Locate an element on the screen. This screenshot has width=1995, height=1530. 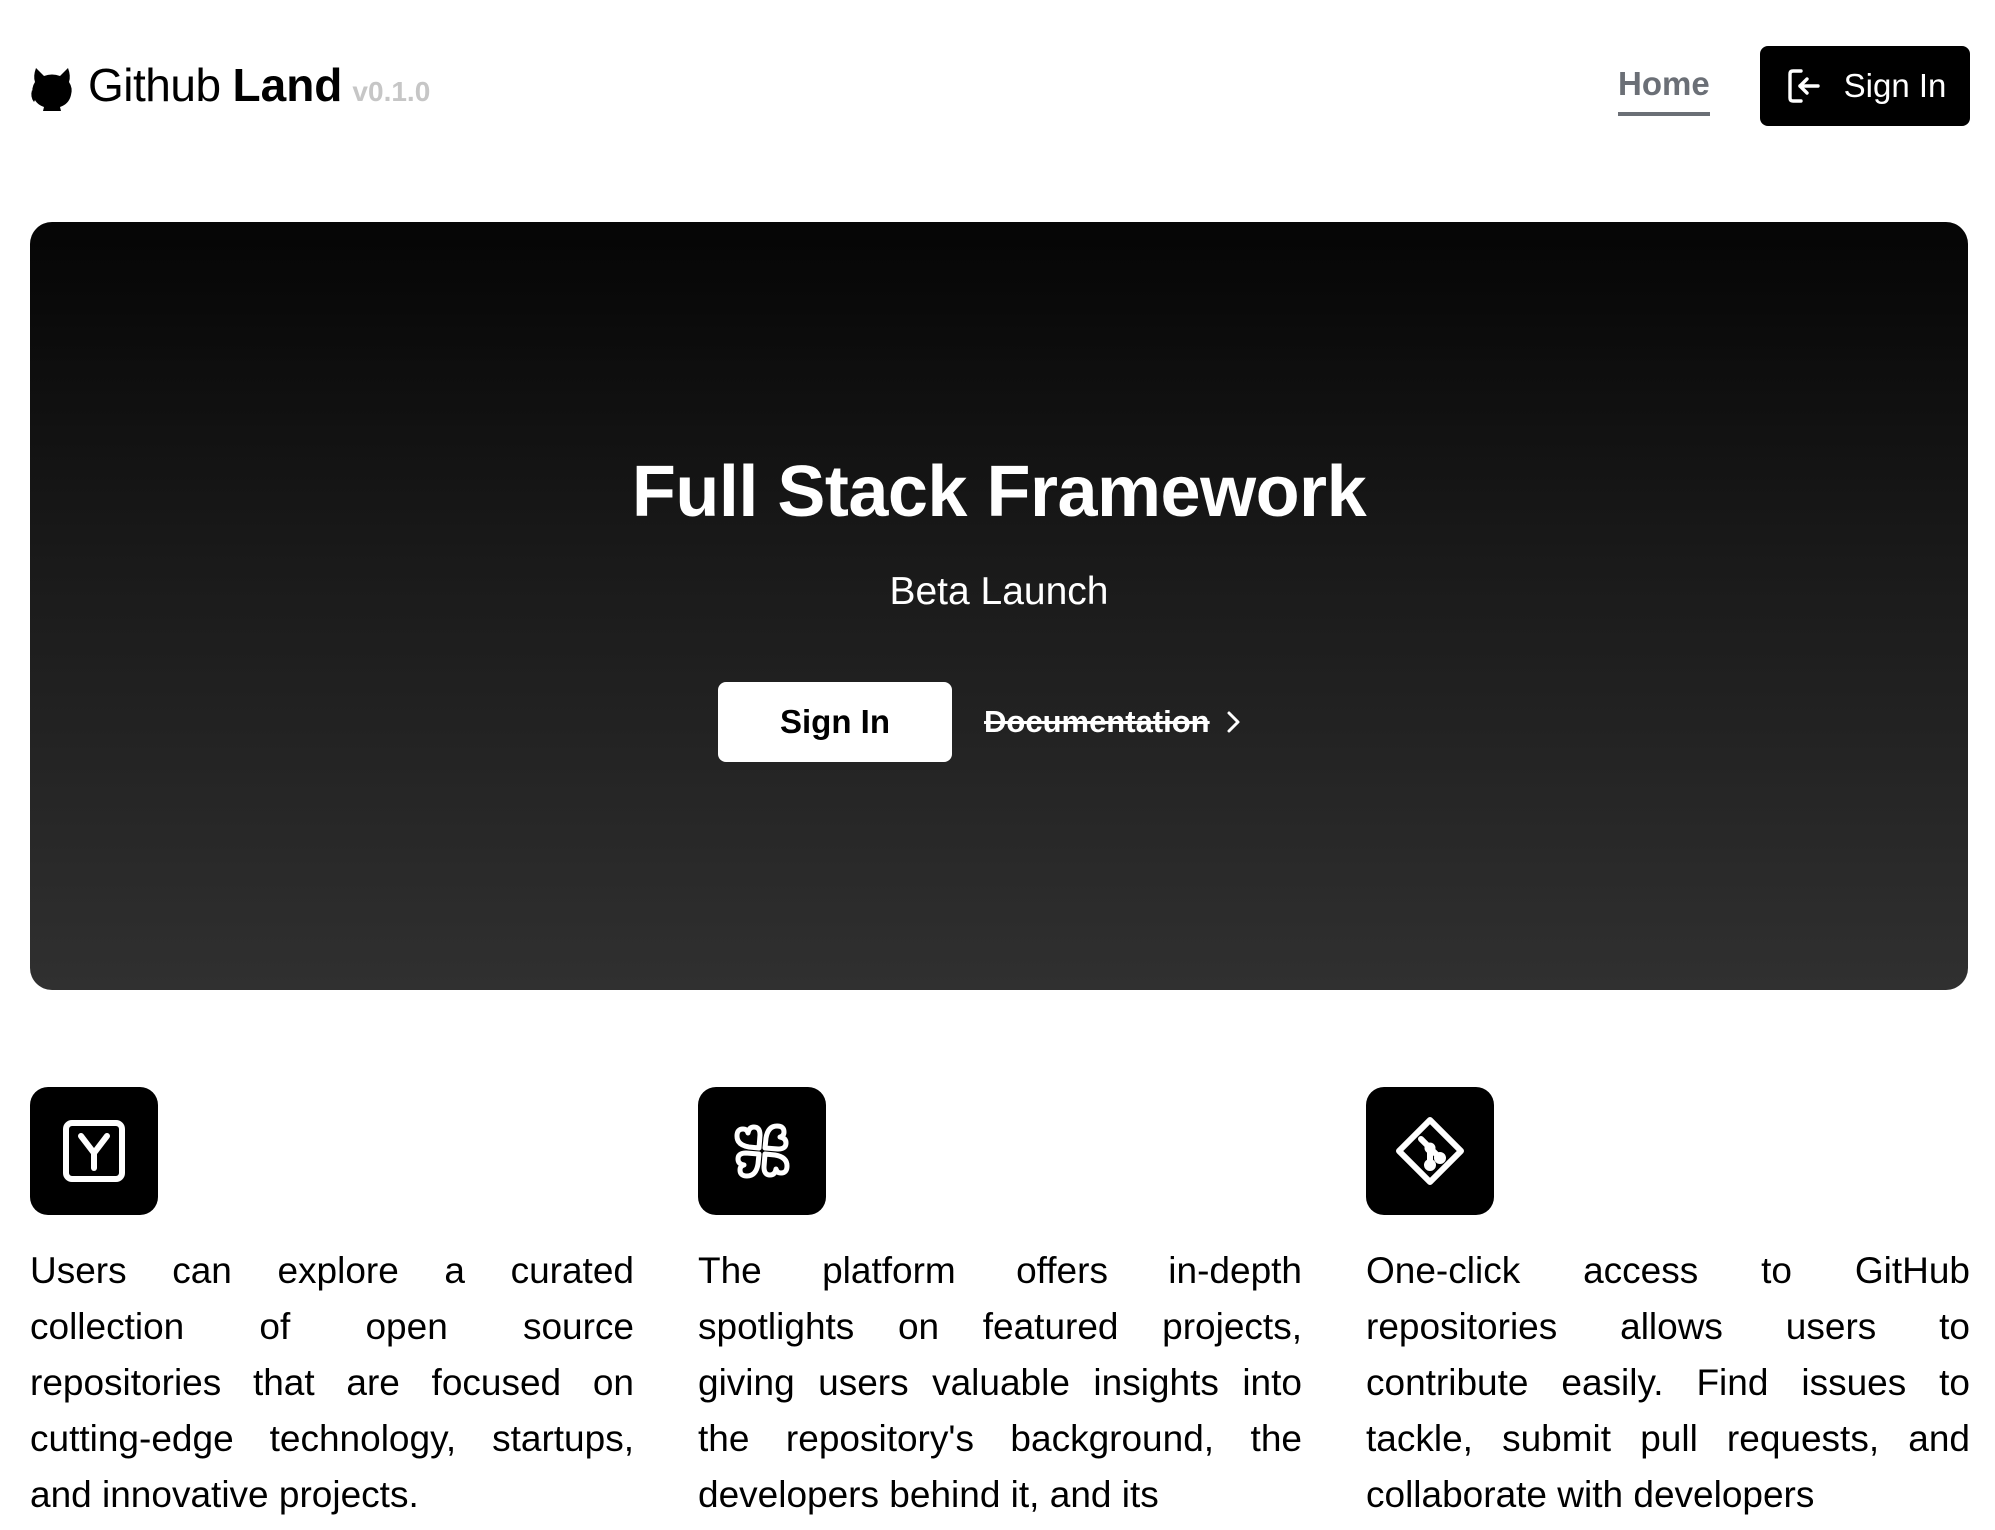
header-sign-in-button: Sign In is located at coordinates (1865, 86).